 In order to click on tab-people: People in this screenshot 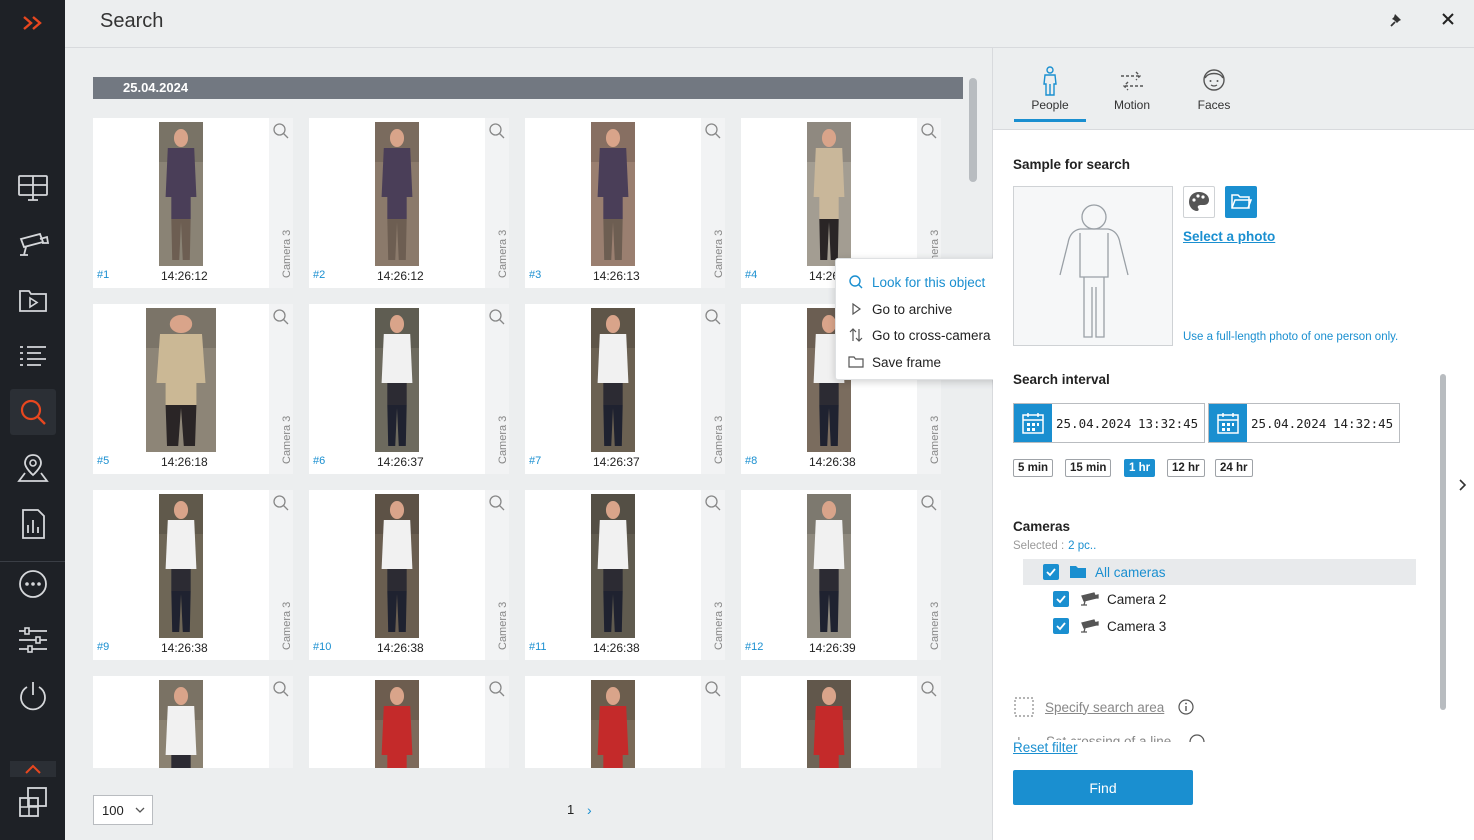, I will do `click(1050, 94)`.